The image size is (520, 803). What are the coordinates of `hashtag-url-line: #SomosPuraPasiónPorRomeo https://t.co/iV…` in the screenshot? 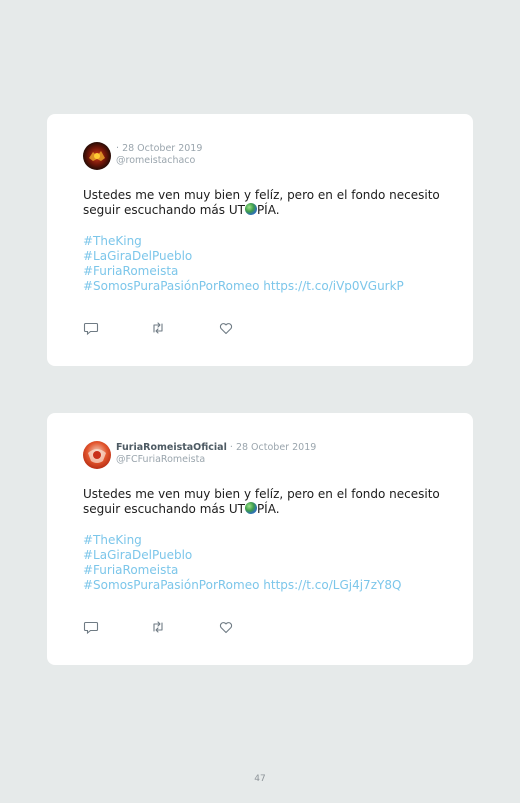 It's located at (273, 286).